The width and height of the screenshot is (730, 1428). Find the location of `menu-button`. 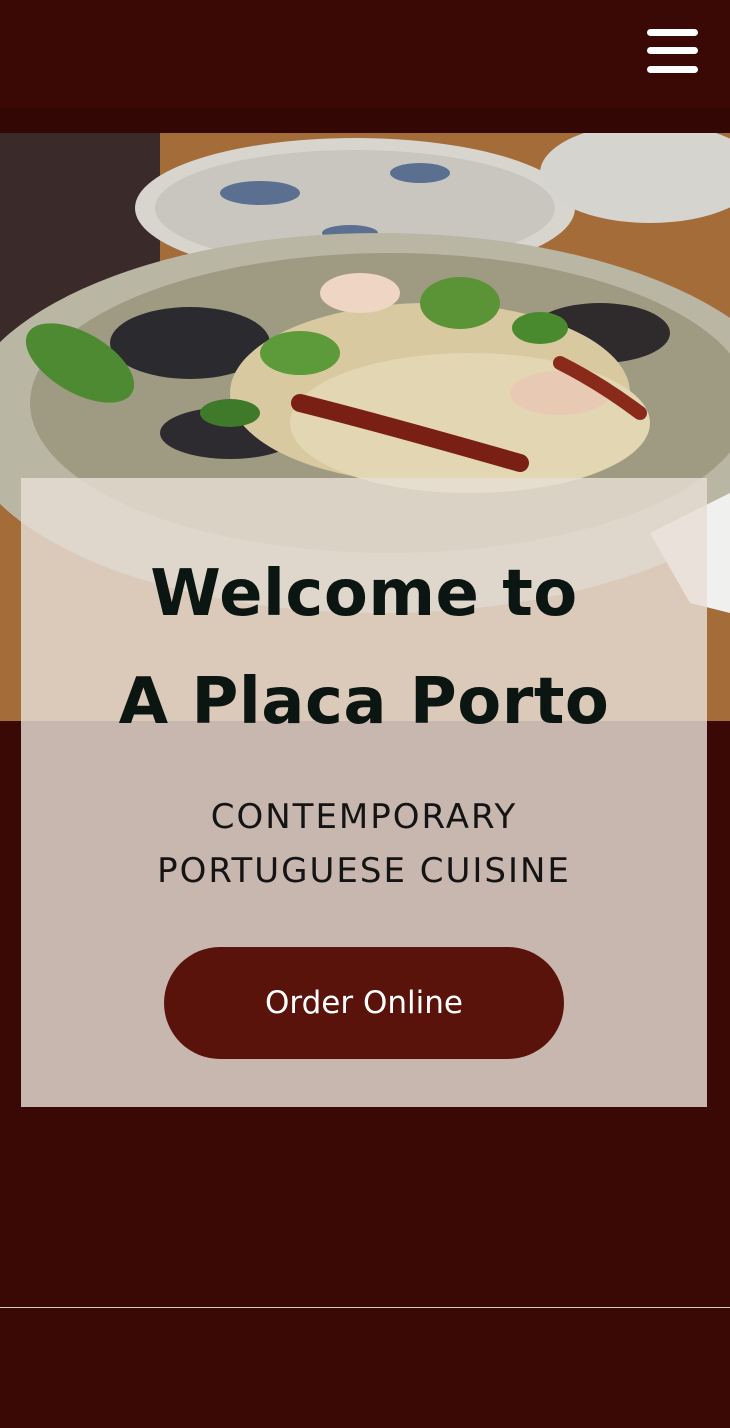

menu-button is located at coordinates (672, 52).